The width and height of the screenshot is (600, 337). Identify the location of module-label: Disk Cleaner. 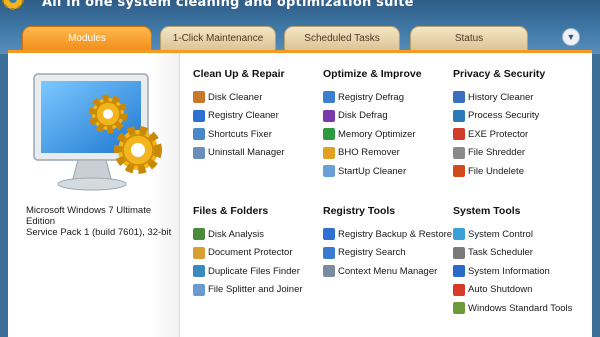
(235, 97).